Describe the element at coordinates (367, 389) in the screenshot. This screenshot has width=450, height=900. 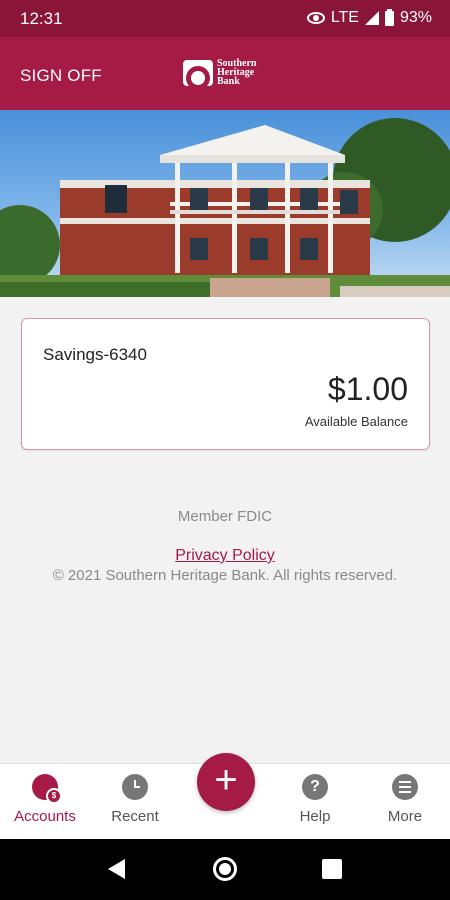
I see `account-balance: $1.00` at that location.